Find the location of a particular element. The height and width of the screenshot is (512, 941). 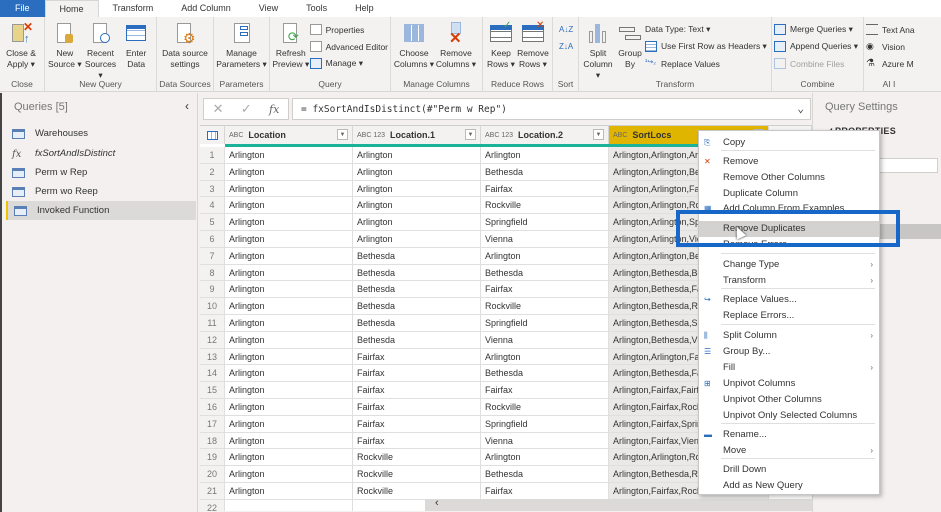

row-number: 21 is located at coordinates (212, 491).